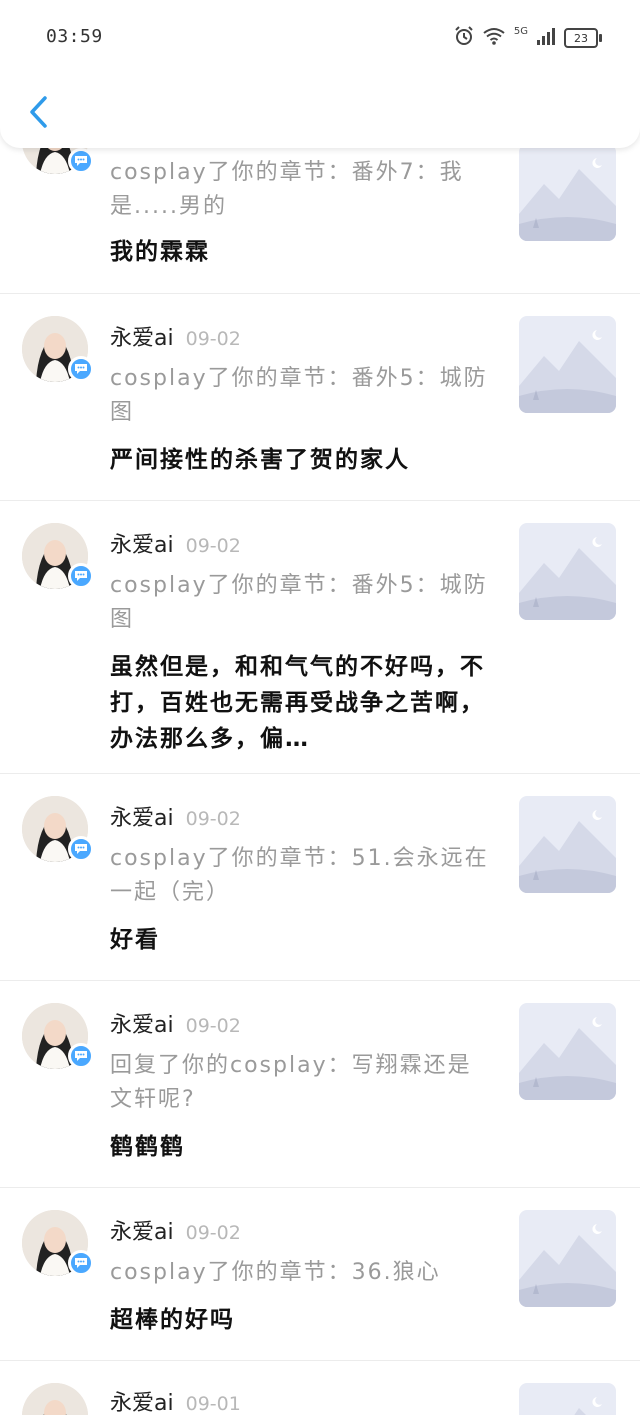  What do you see at coordinates (213, 1404) in the screenshot?
I see `item-date: 09-01` at bounding box center [213, 1404].